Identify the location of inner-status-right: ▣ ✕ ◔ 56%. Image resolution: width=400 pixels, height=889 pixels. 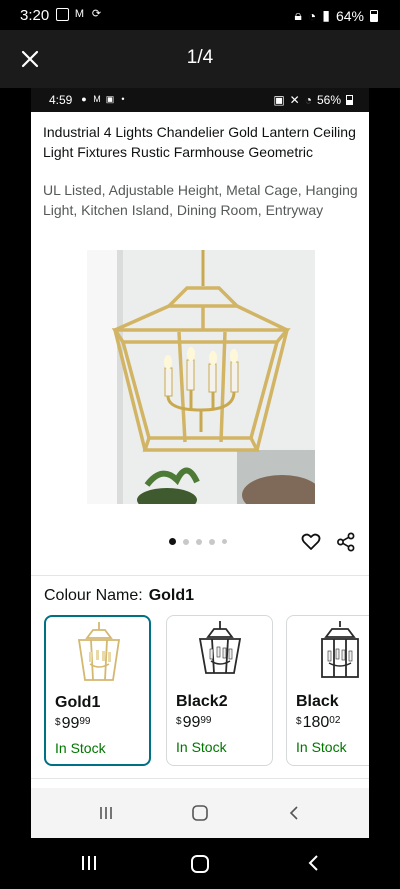
(313, 100).